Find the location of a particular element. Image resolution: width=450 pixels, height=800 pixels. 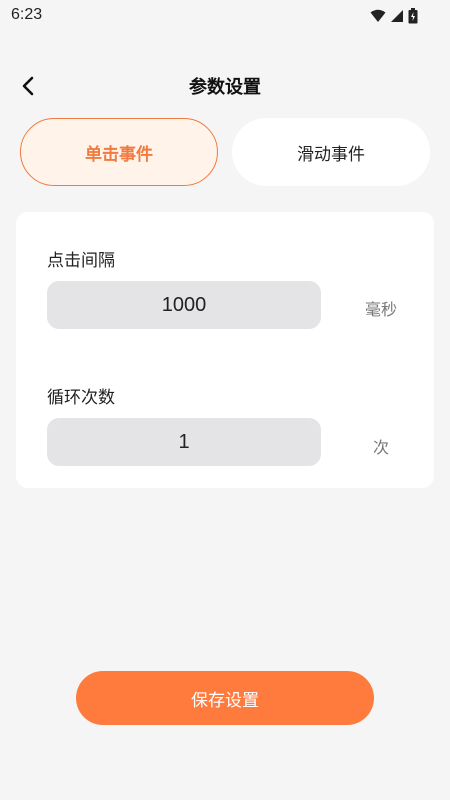

status-time: 6:23 is located at coordinates (27, 14).